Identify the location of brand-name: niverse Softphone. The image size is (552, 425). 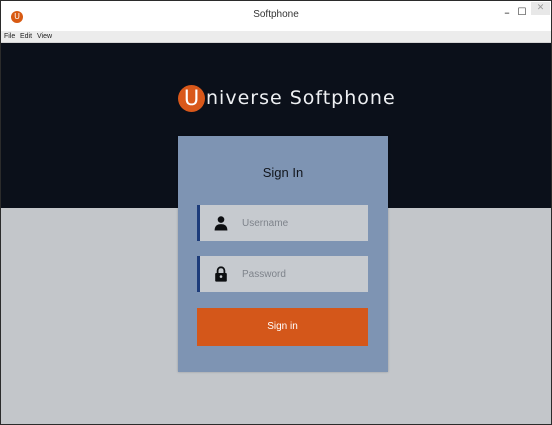
(301, 98).